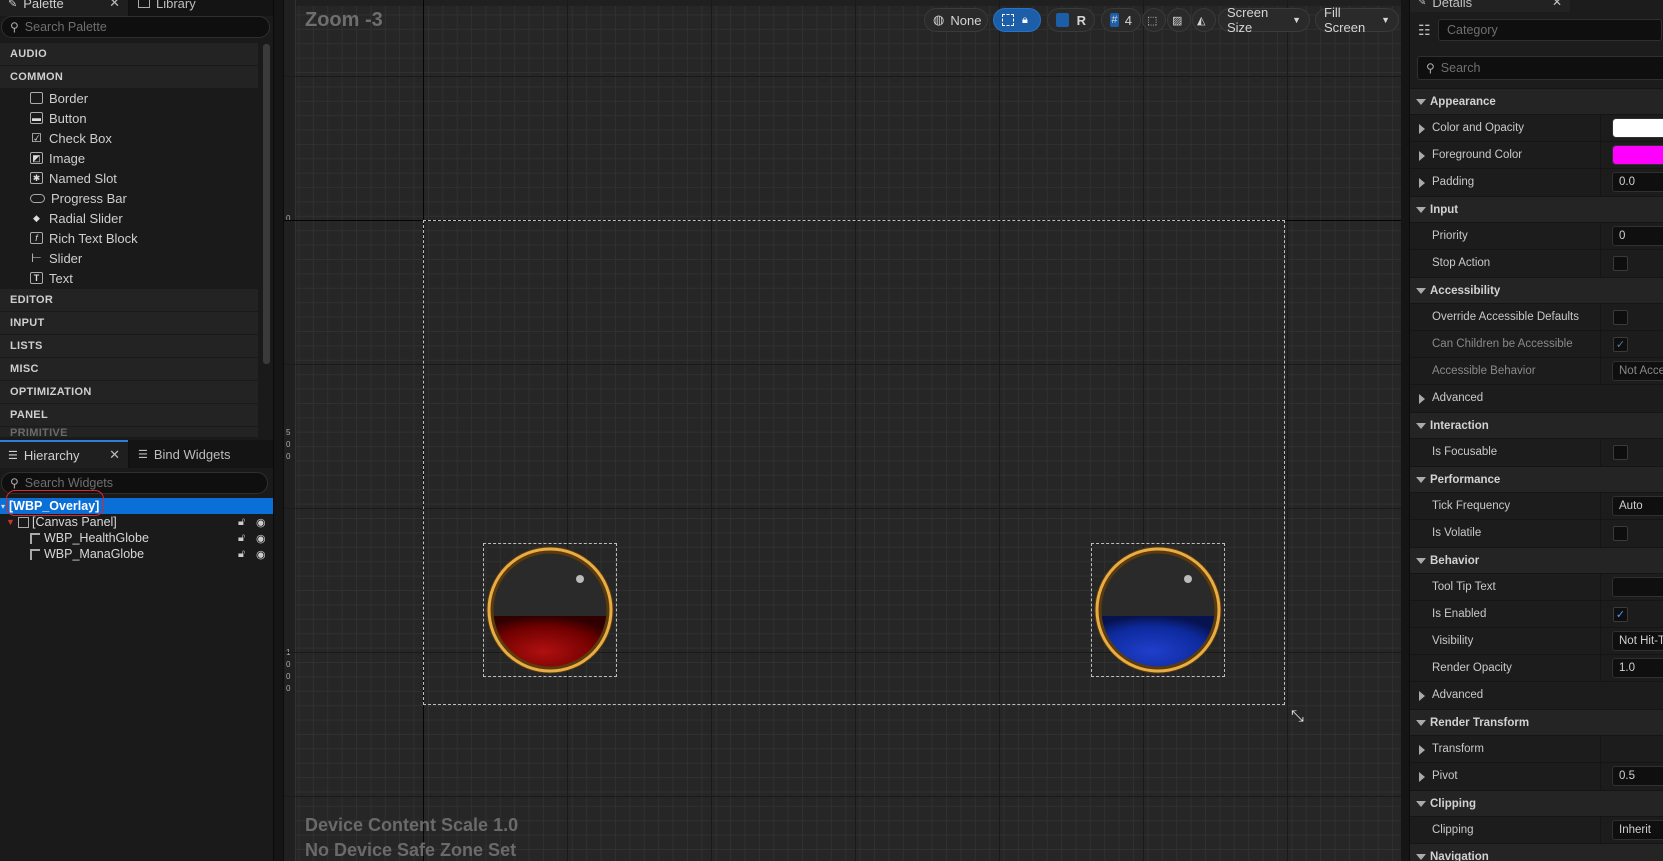  I want to click on hierarchy-search-input, so click(145, 483).